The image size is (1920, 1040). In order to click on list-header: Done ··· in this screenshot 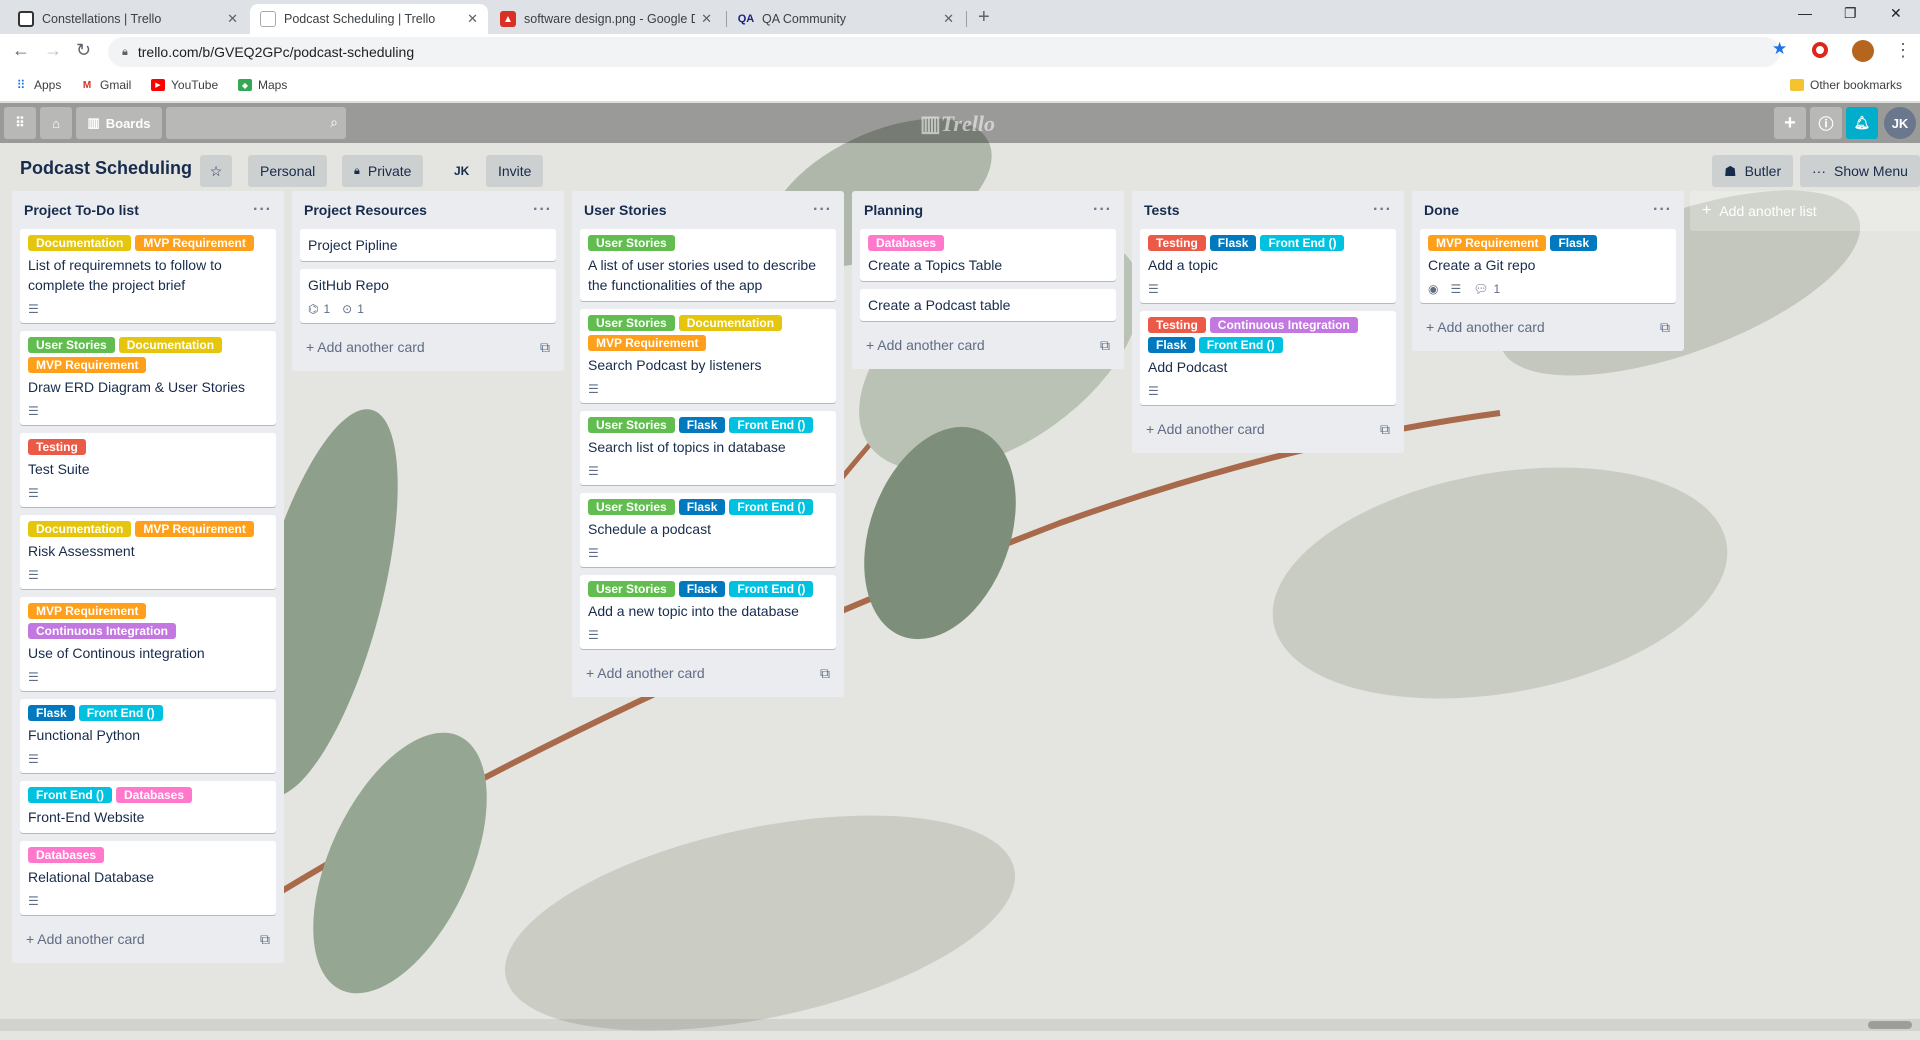, I will do `click(1548, 210)`.